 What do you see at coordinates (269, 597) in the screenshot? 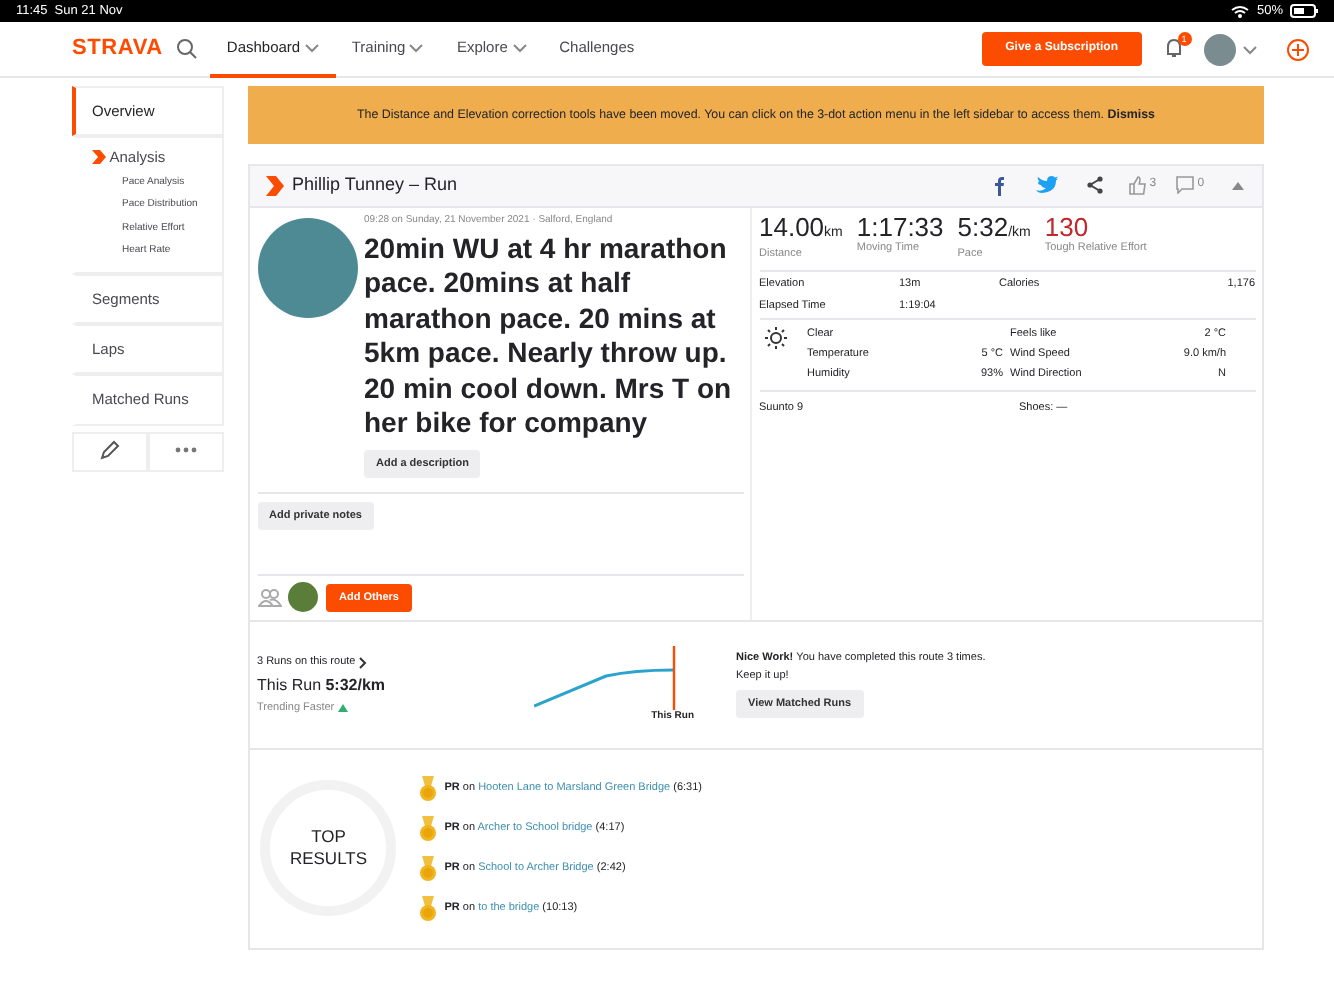
I see `people-icon` at bounding box center [269, 597].